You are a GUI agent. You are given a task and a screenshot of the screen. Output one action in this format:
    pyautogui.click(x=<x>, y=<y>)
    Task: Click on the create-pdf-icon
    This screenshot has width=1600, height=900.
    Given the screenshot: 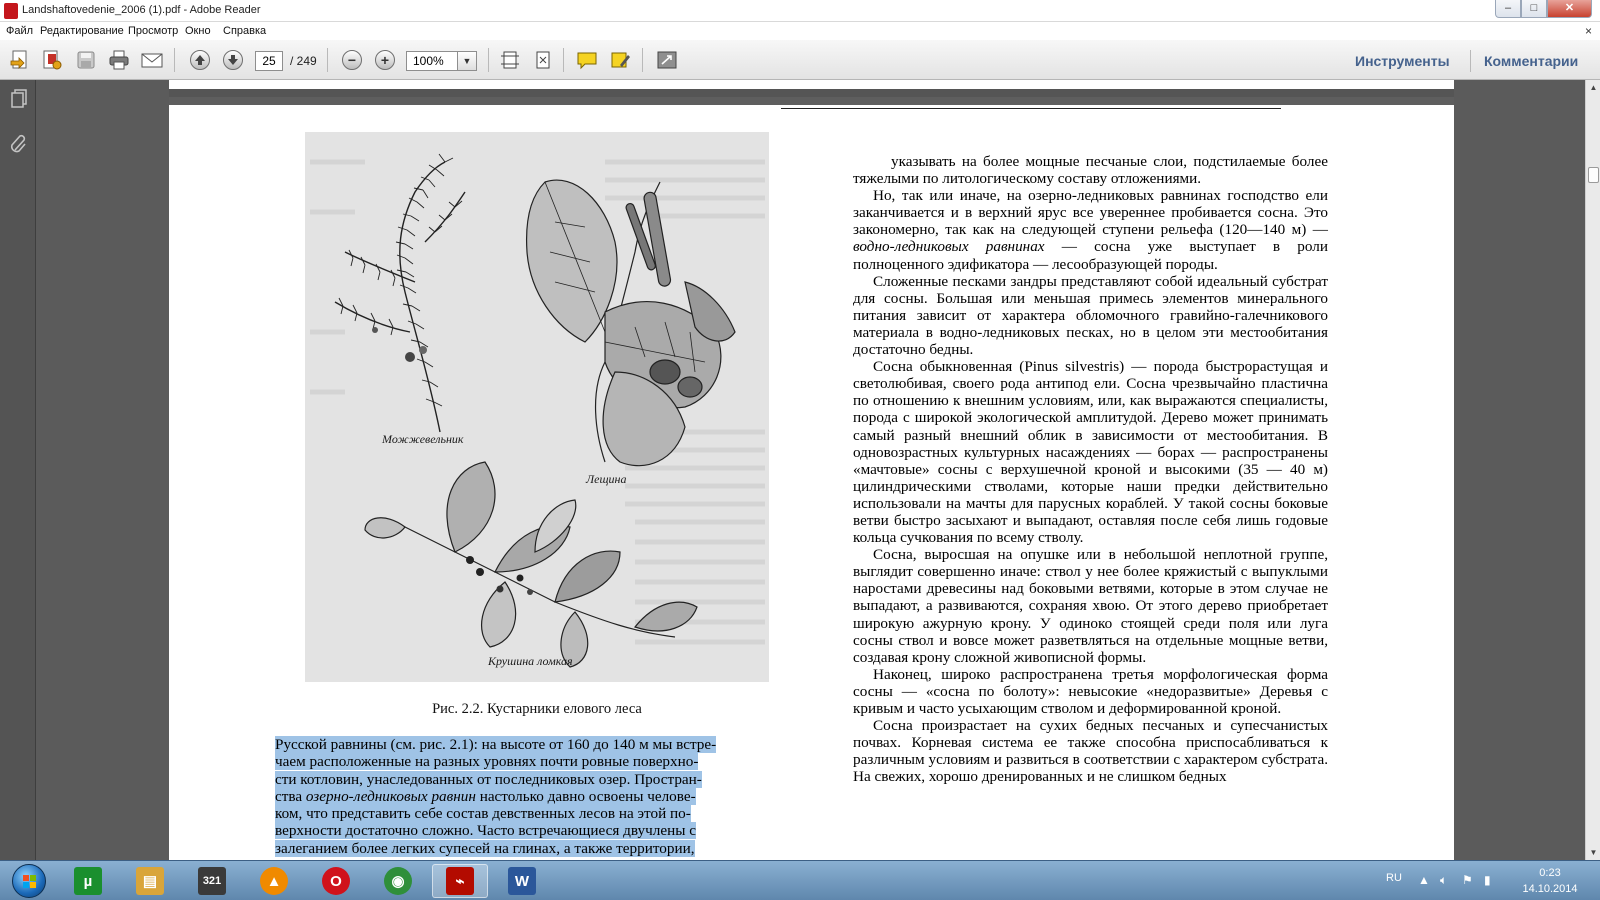 What is the action you would take?
    pyautogui.click(x=20, y=60)
    